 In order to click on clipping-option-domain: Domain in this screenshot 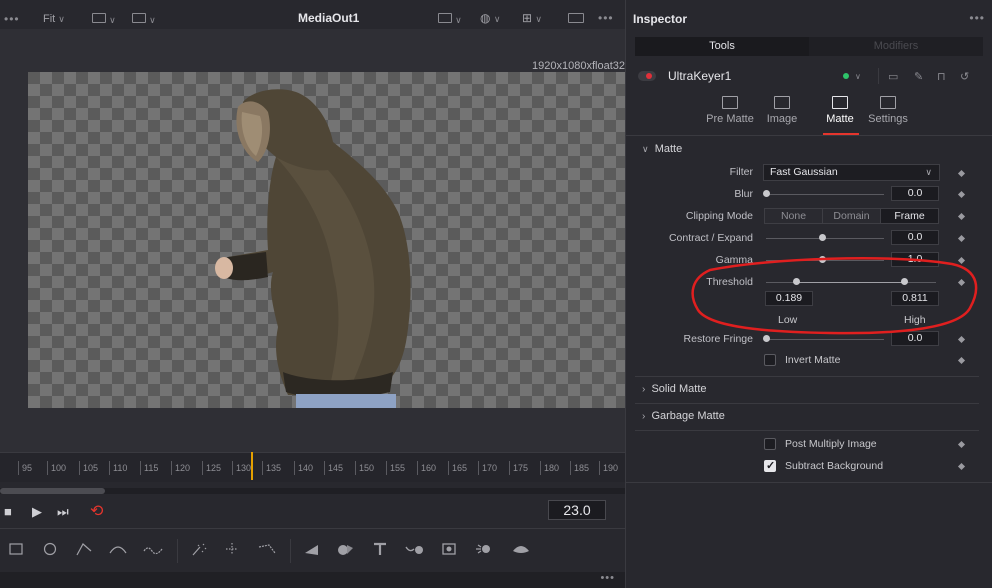, I will do `click(852, 216)`.